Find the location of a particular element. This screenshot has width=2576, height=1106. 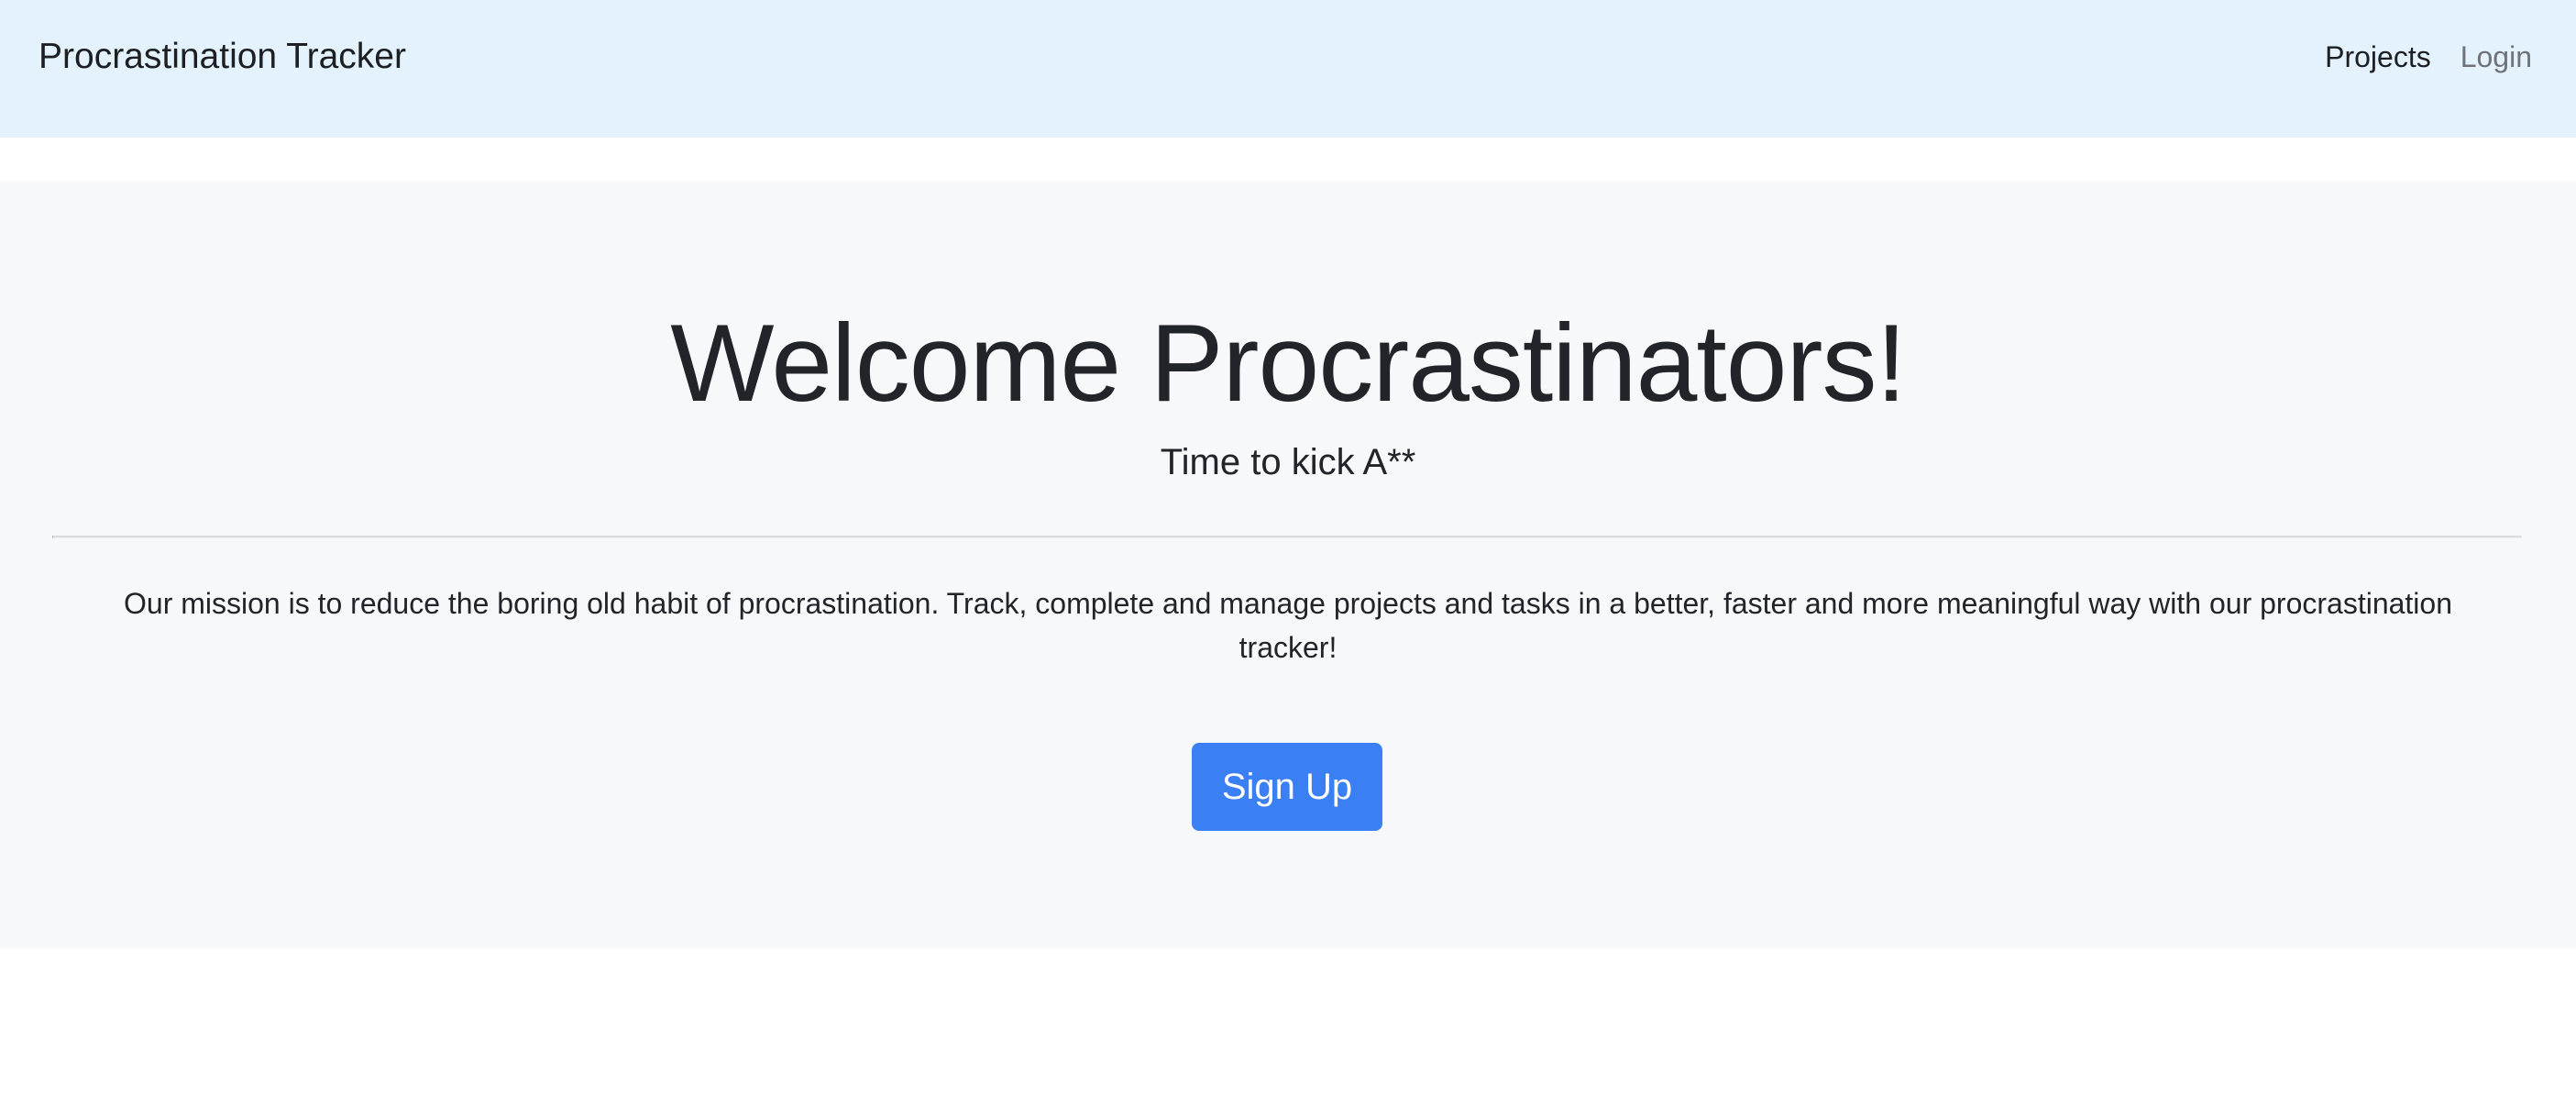

nav-link-login: Login is located at coordinates (2496, 57).